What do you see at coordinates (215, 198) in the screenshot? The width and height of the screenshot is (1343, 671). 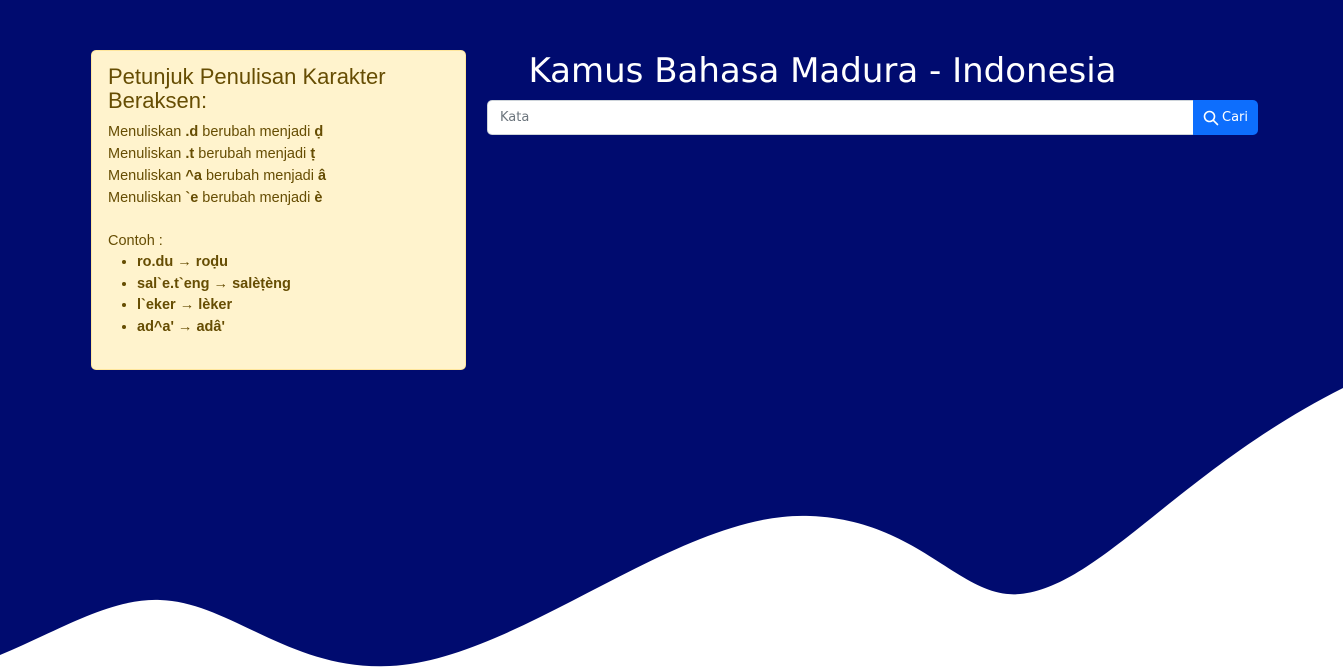 I see `rule-line: Menuliskan `e berubah menjadi è` at bounding box center [215, 198].